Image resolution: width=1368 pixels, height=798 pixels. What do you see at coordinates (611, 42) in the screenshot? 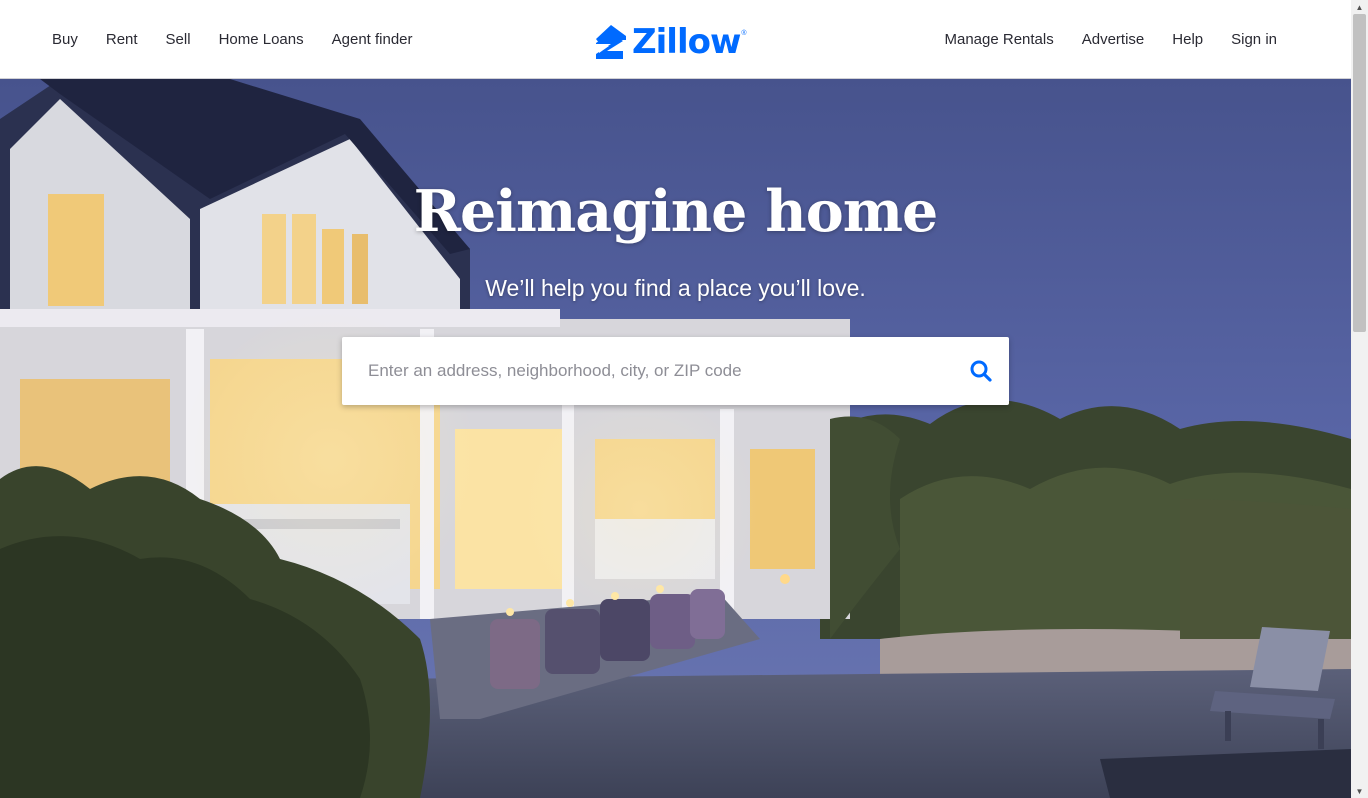
I see `zillow-house-icon` at bounding box center [611, 42].